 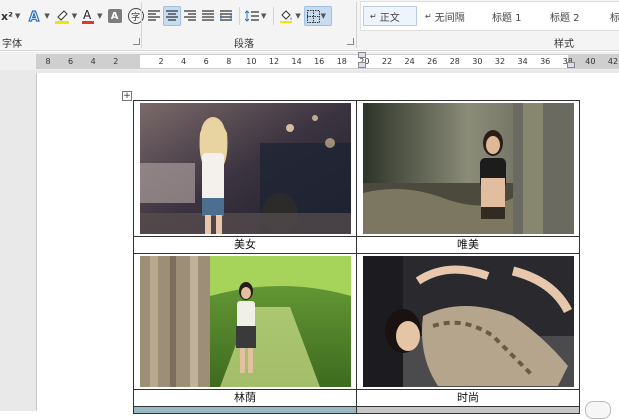 I want to click on first-line-indent-marker, so click(x=362, y=55).